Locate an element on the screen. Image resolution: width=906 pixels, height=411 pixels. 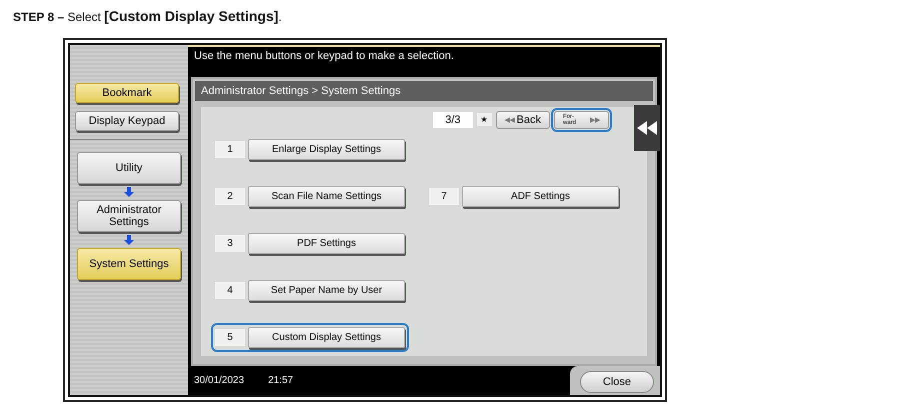
menu-item: 3 PDF Settings is located at coordinates (310, 243).